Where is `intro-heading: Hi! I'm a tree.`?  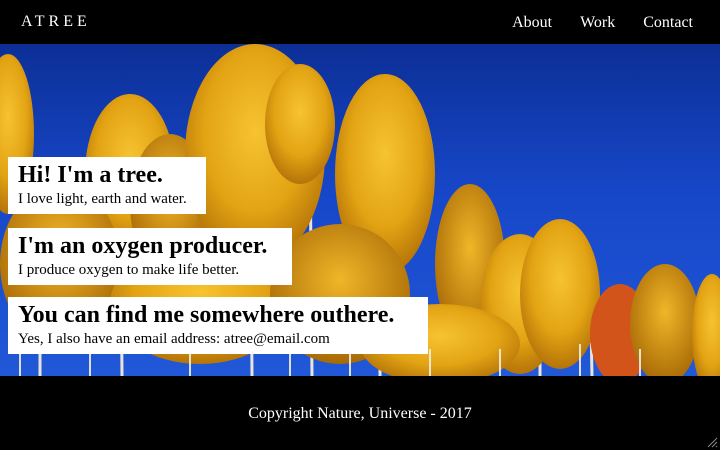
intro-heading: Hi! I'm a tree. is located at coordinates (90, 175).